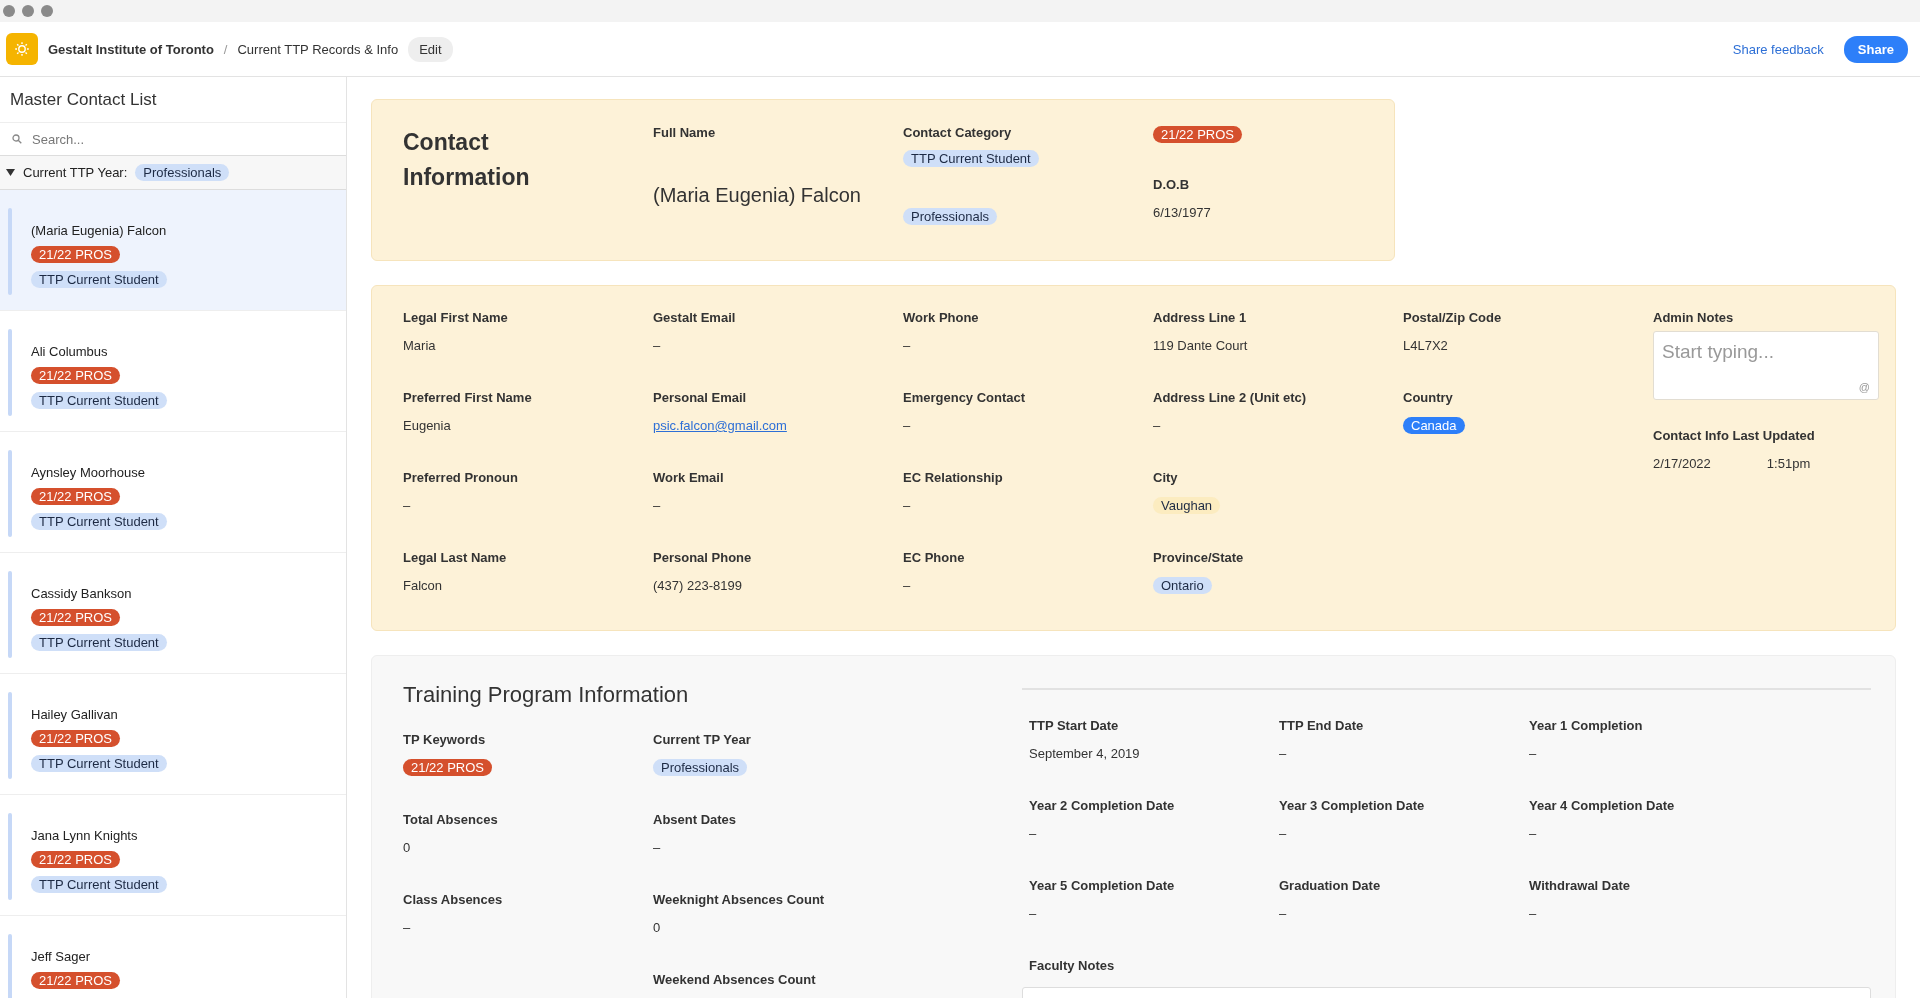  Describe the element at coordinates (546, 695) in the screenshot. I see `card-title: Training Program Information` at that location.